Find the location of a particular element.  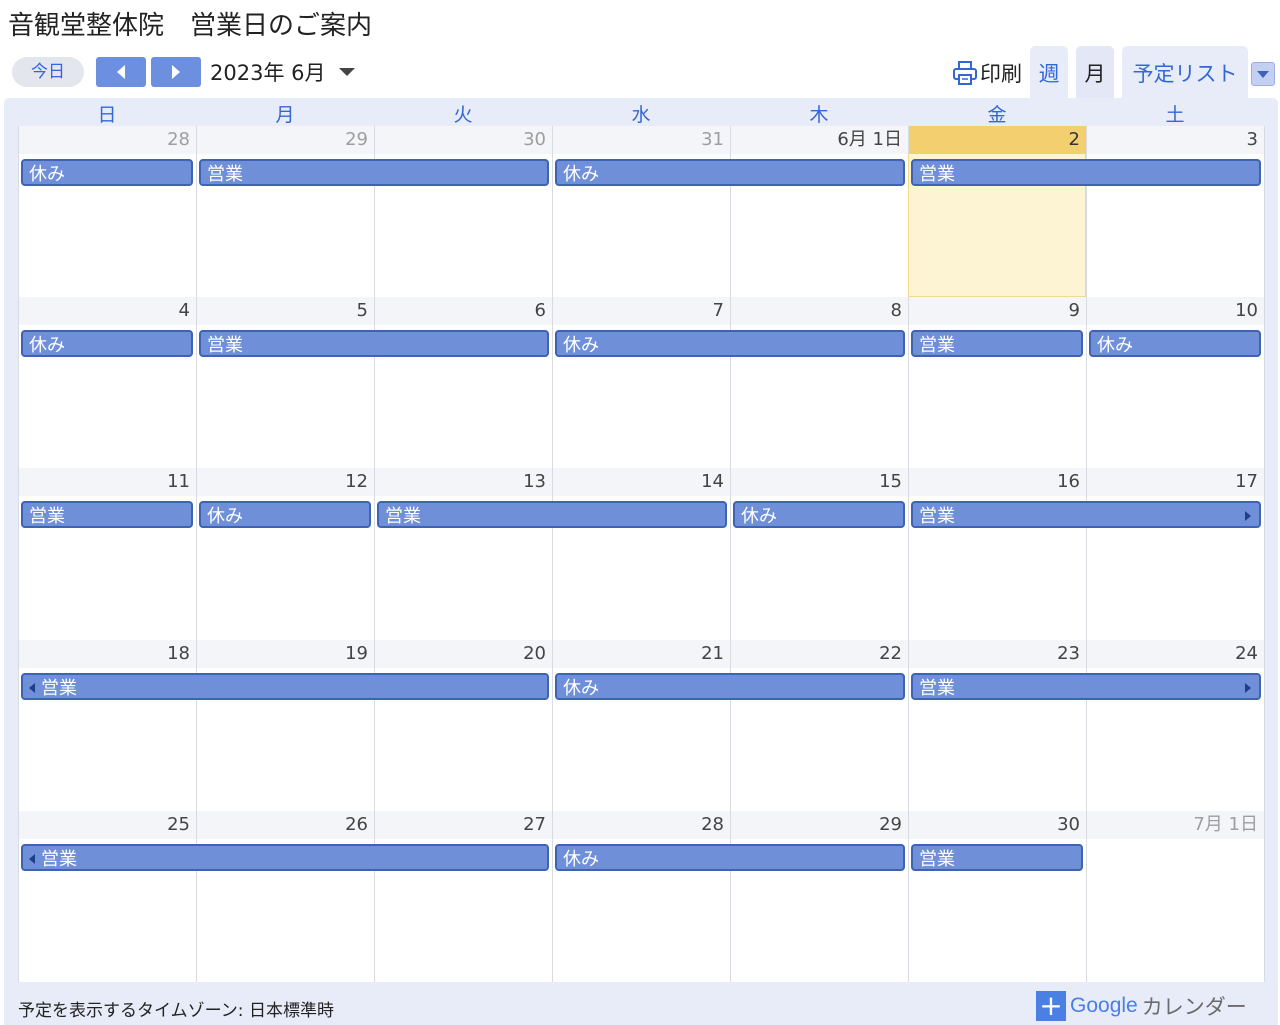

google-calendar-badge: + Google カレンダー is located at coordinates (1141, 1006).